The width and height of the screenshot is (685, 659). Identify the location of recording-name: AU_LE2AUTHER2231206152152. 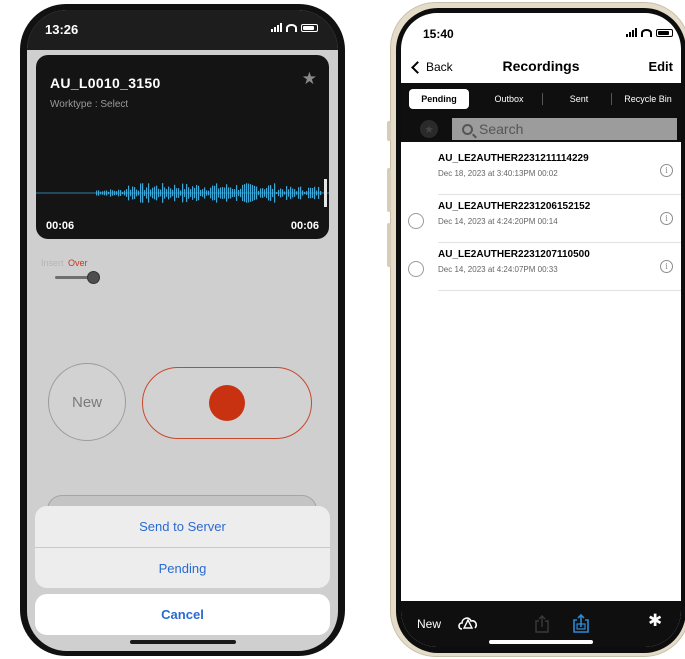
(514, 206).